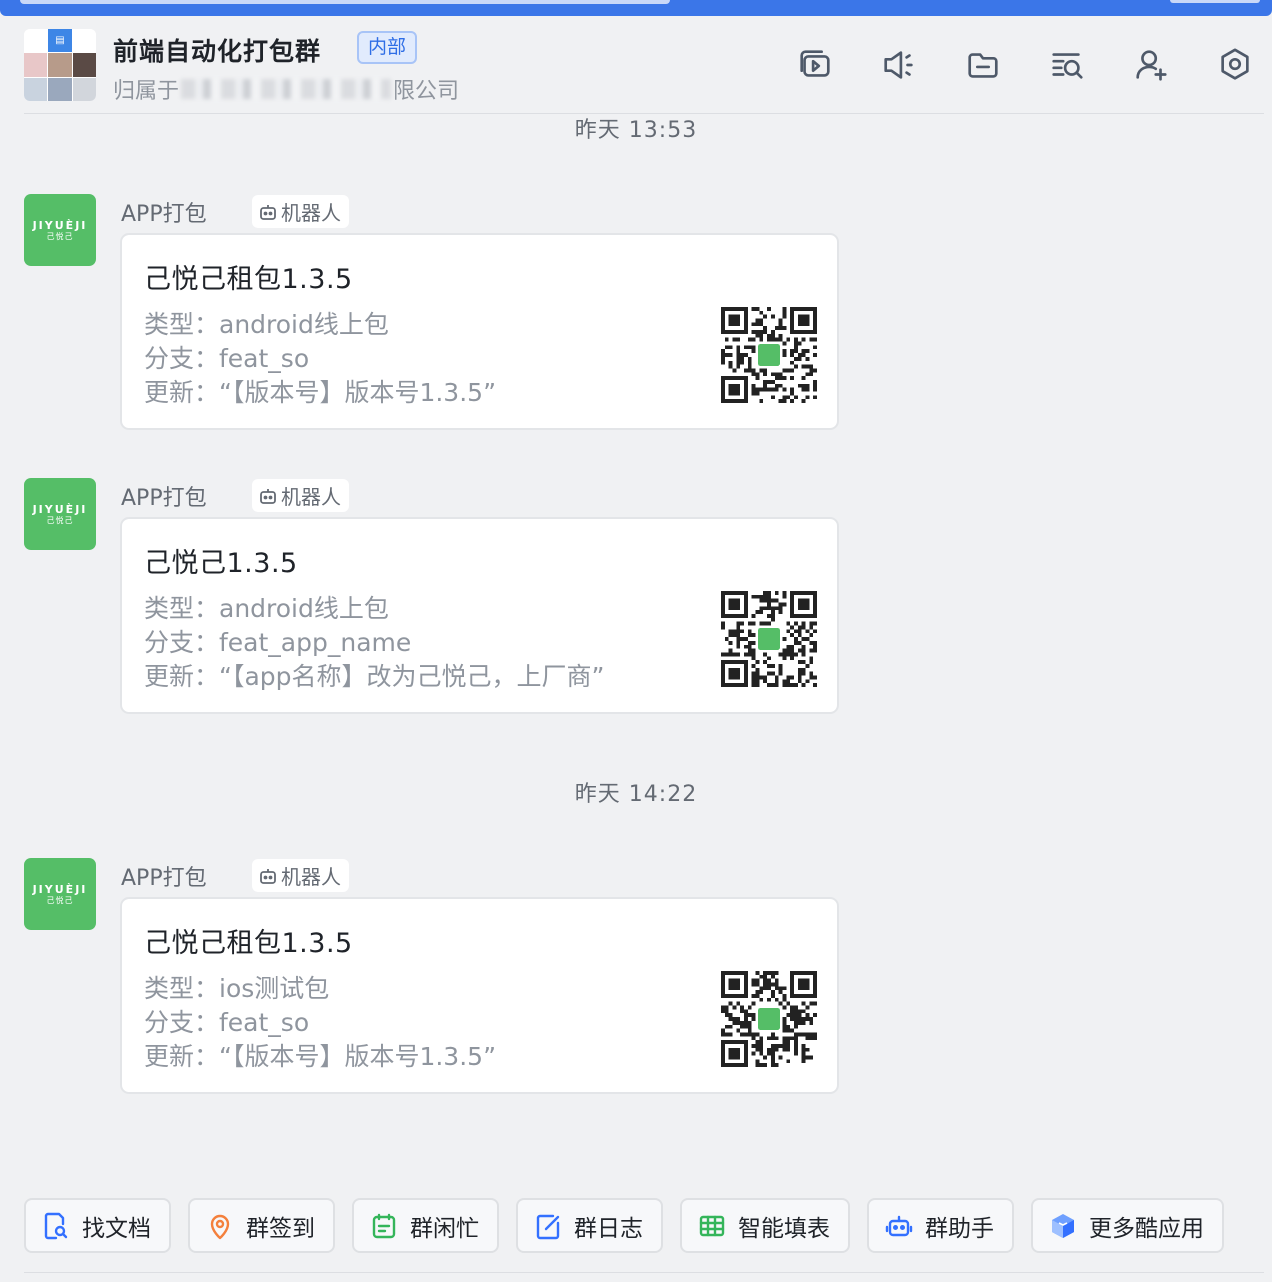 Image resolution: width=1272 pixels, height=1282 pixels. Describe the element at coordinates (217, 51) in the screenshot. I see `group-title: 前端自动化打包群` at that location.